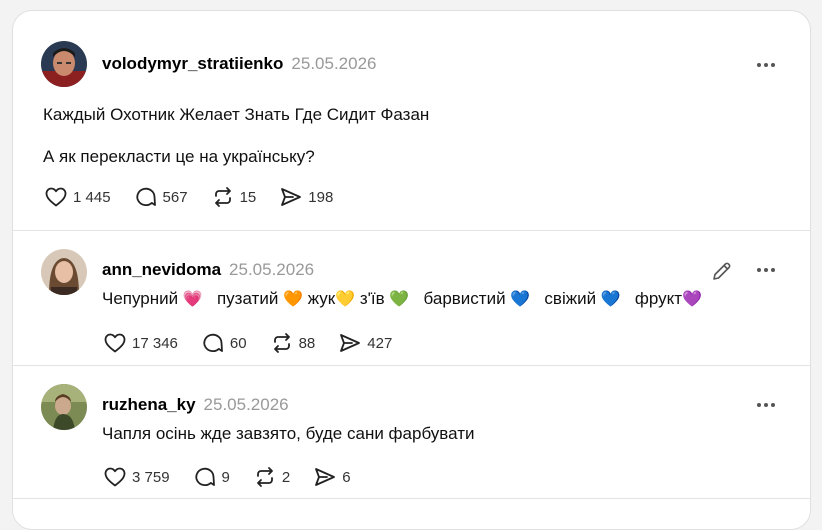  What do you see at coordinates (192, 64) in the screenshot?
I see `username: volodymyr_stratiienko` at bounding box center [192, 64].